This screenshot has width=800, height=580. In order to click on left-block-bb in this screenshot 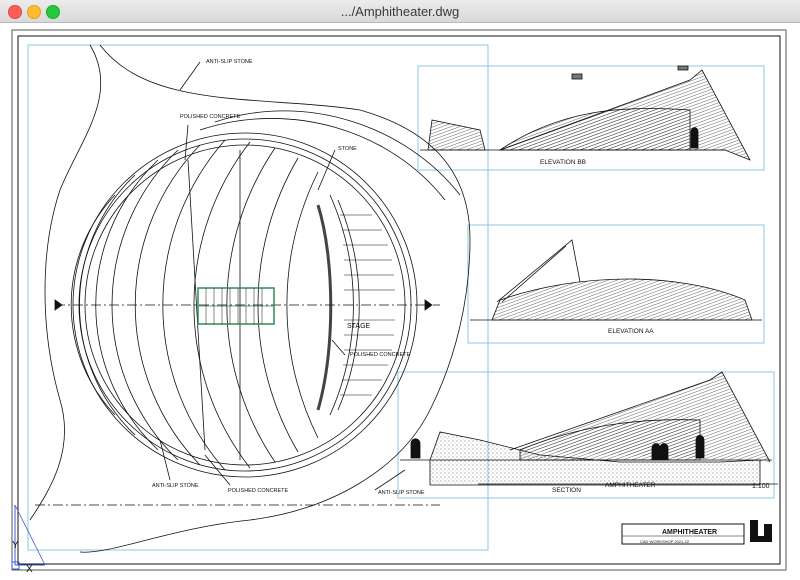, I will do `click(456, 135)`.